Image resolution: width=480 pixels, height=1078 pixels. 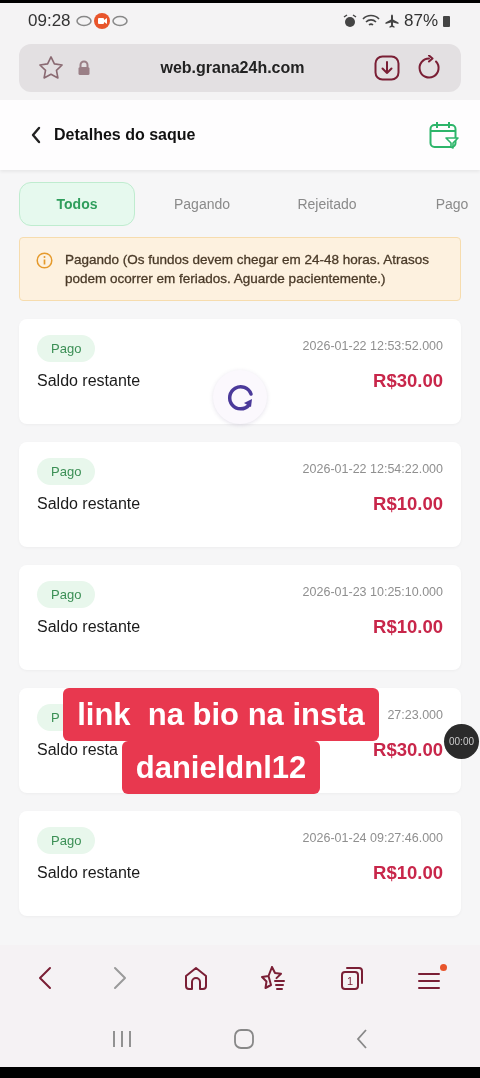 What do you see at coordinates (430, 68) in the screenshot?
I see `reload-icon` at bounding box center [430, 68].